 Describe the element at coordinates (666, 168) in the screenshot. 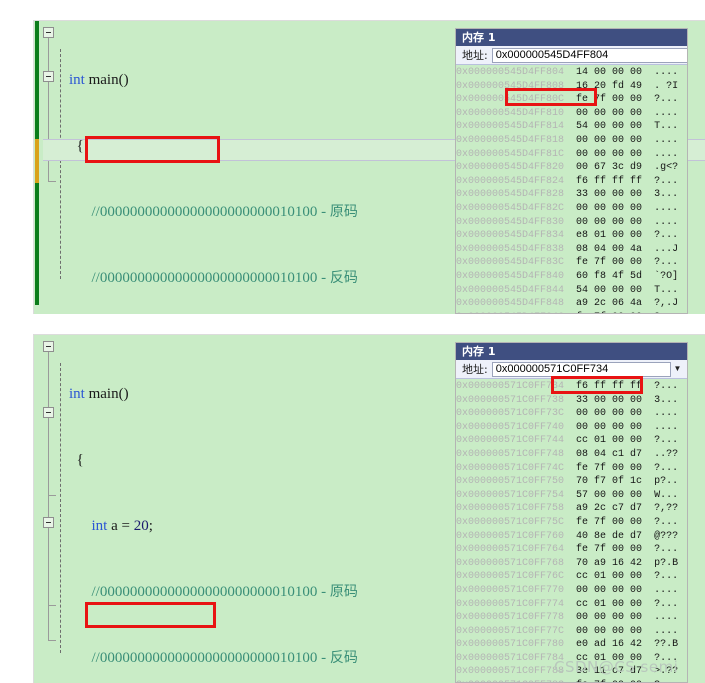

I see `memory-row-ascii: .g<?` at that location.